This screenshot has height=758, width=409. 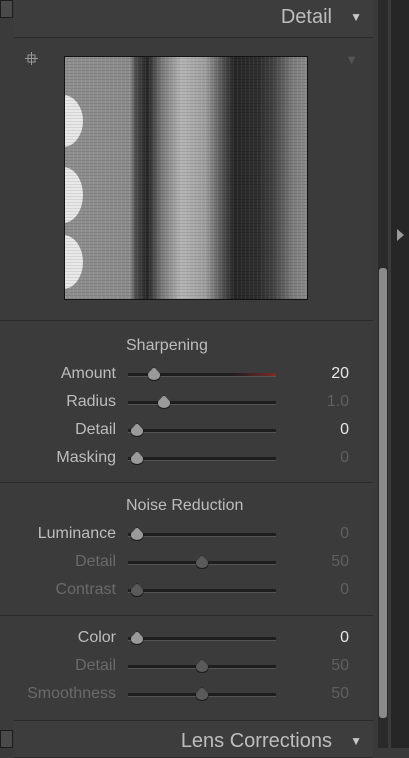 I want to click on color-slider-track, so click(x=202, y=639).